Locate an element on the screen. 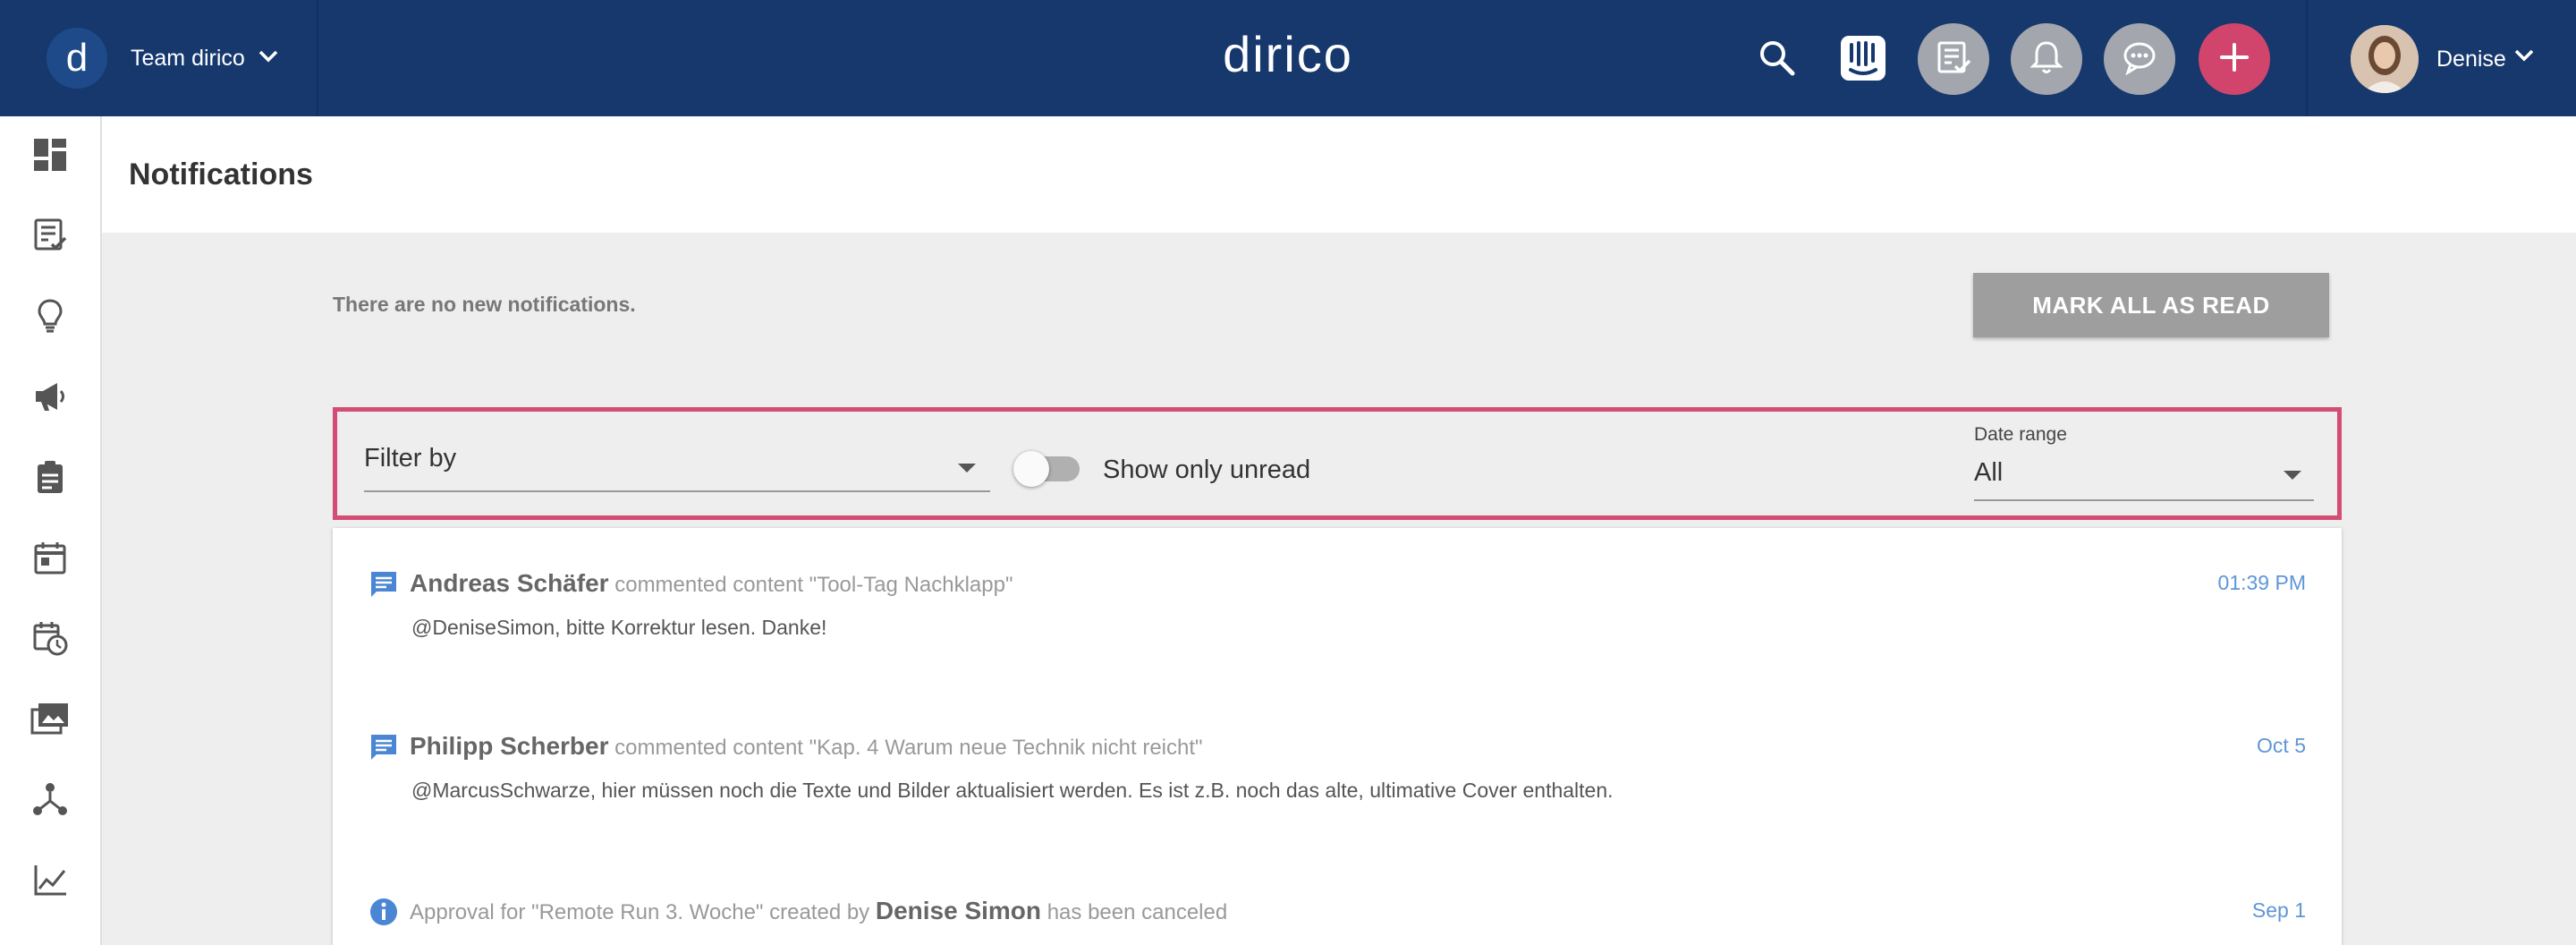  info-icon is located at coordinates (384, 912).